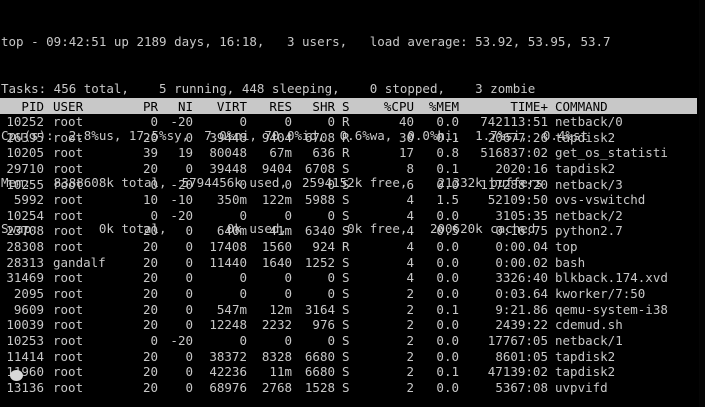 This screenshot has width=705, height=407. I want to click on process-shr: 924, so click(323, 247).